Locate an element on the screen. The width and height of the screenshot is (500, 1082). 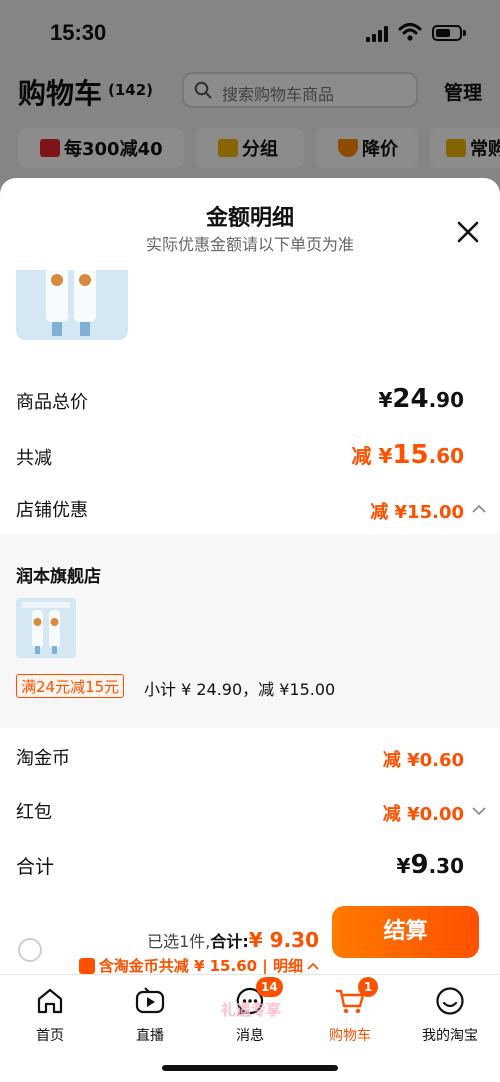
selected-summary: 已选1件,合计:¥ 9.30 is located at coordinates (233, 940).